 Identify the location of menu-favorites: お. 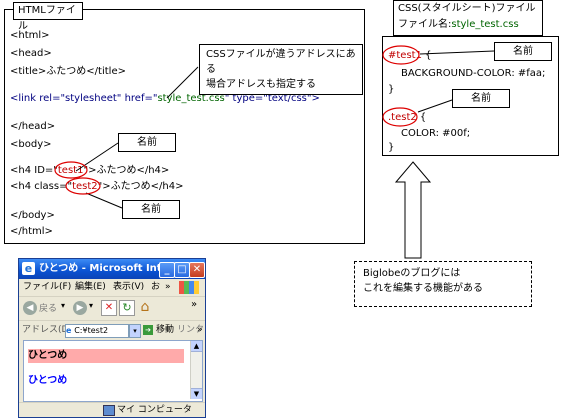
(155, 287).